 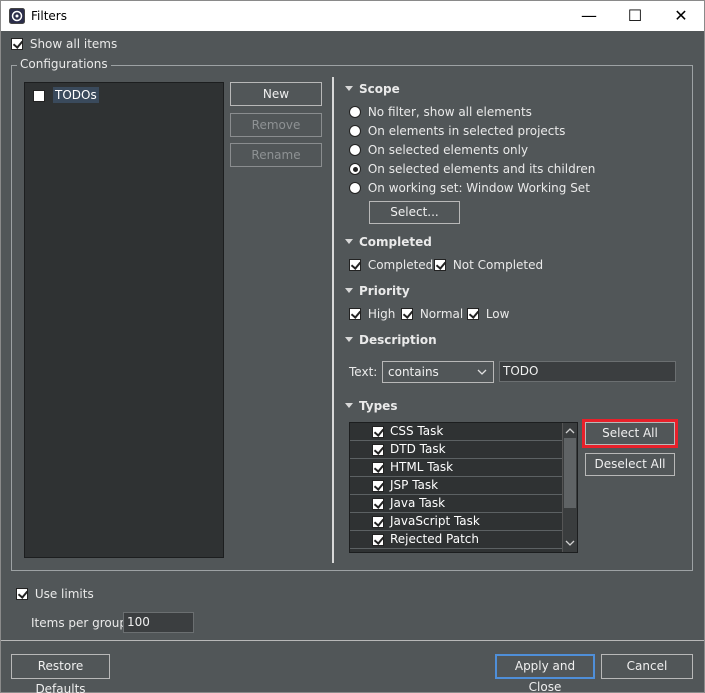 What do you see at coordinates (422, 467) in the screenshot?
I see `type-label: HTML Task` at bounding box center [422, 467].